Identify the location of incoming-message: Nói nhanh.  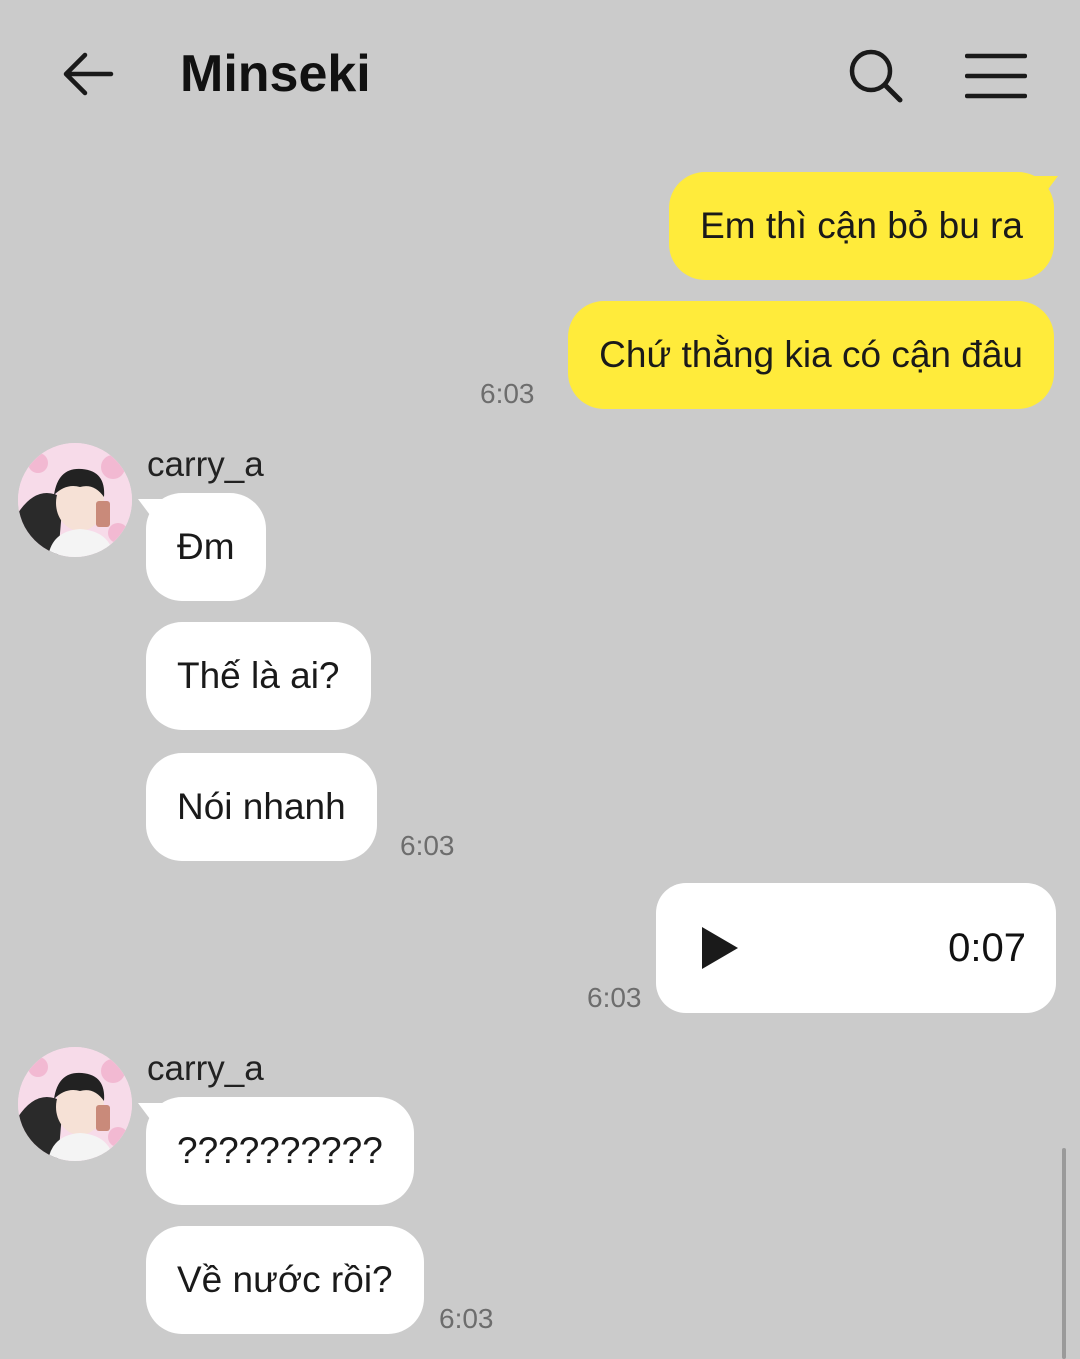
(261, 807).